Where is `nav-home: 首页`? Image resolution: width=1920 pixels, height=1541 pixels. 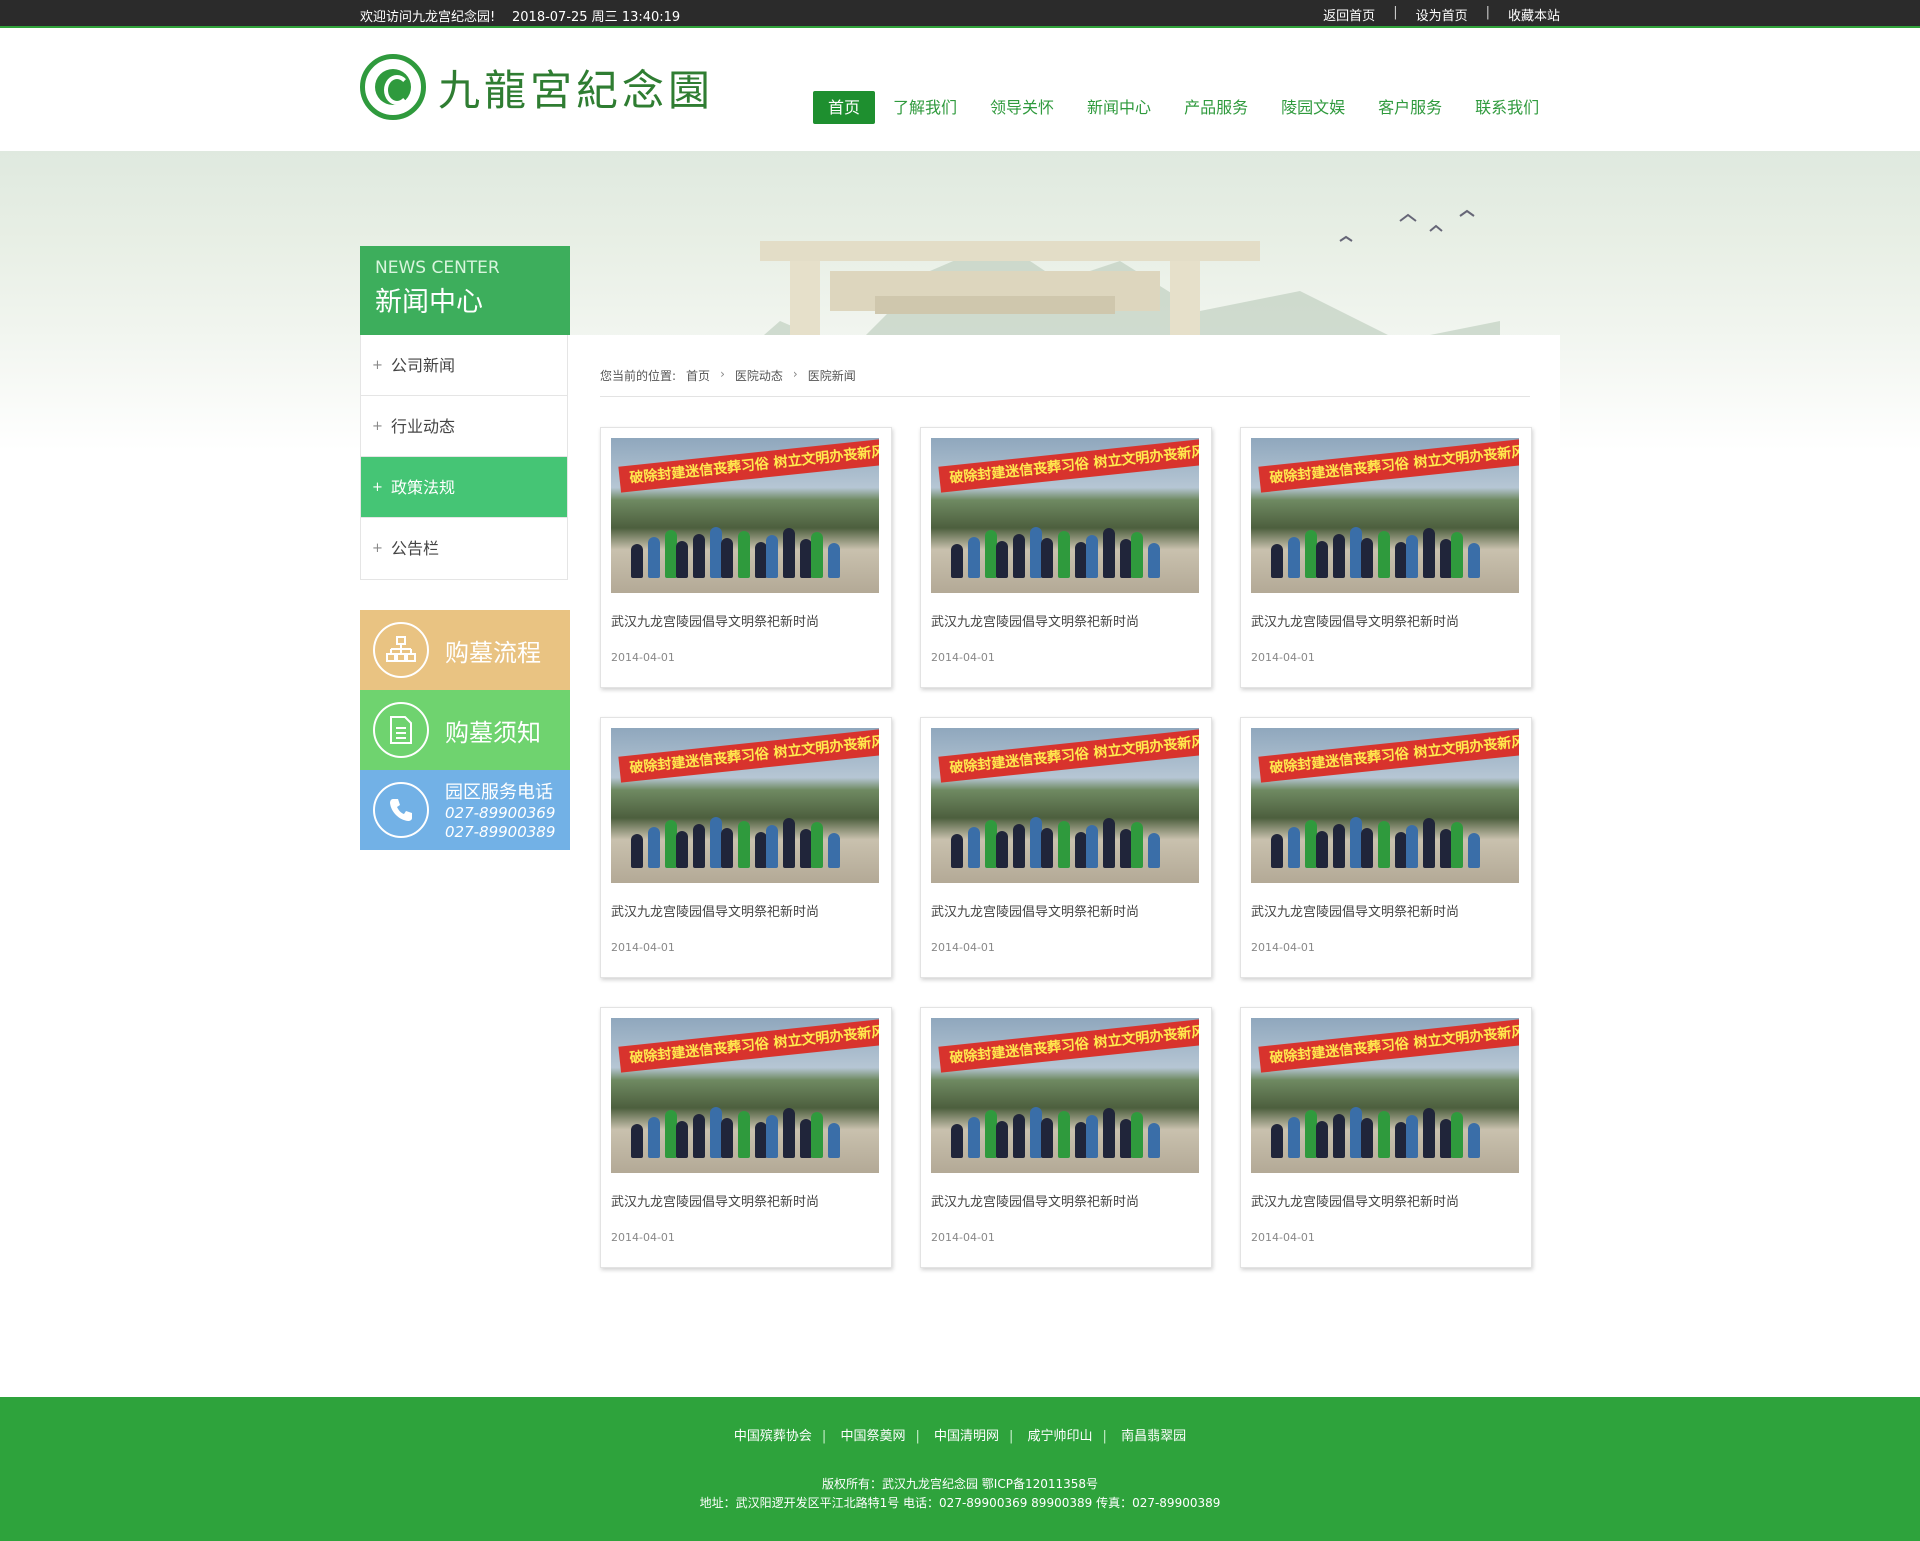 nav-home: 首页 is located at coordinates (844, 107).